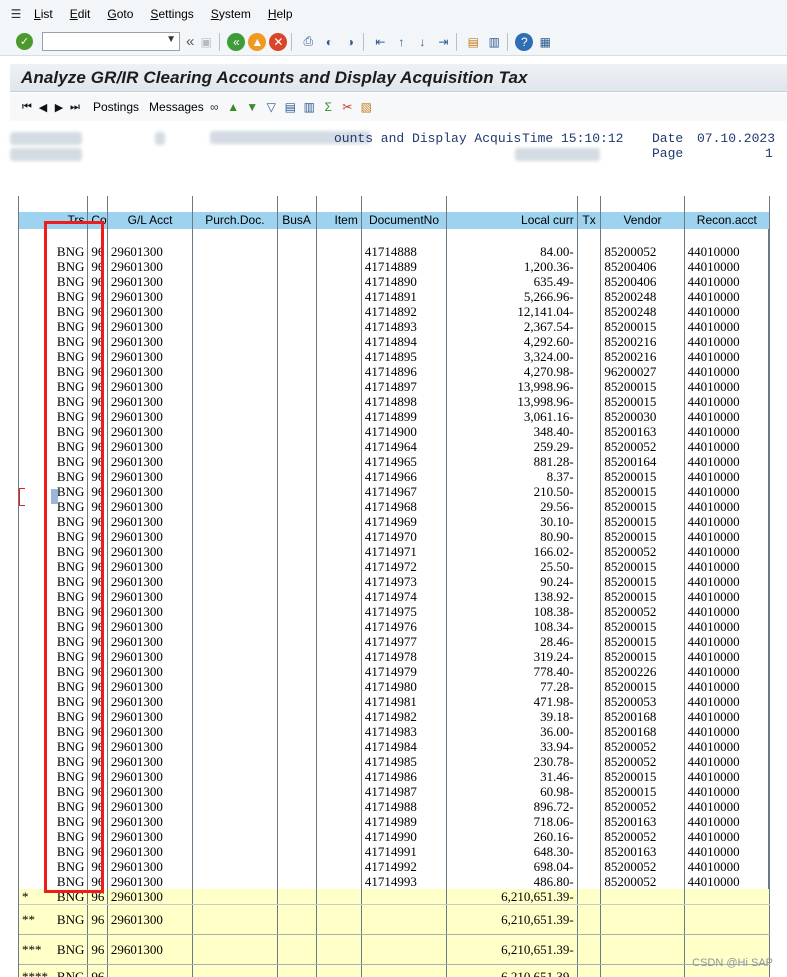 This screenshot has width=787, height=977. What do you see at coordinates (512, 641) in the screenshot?
I see `cell-local-curr: 28.46-` at bounding box center [512, 641].